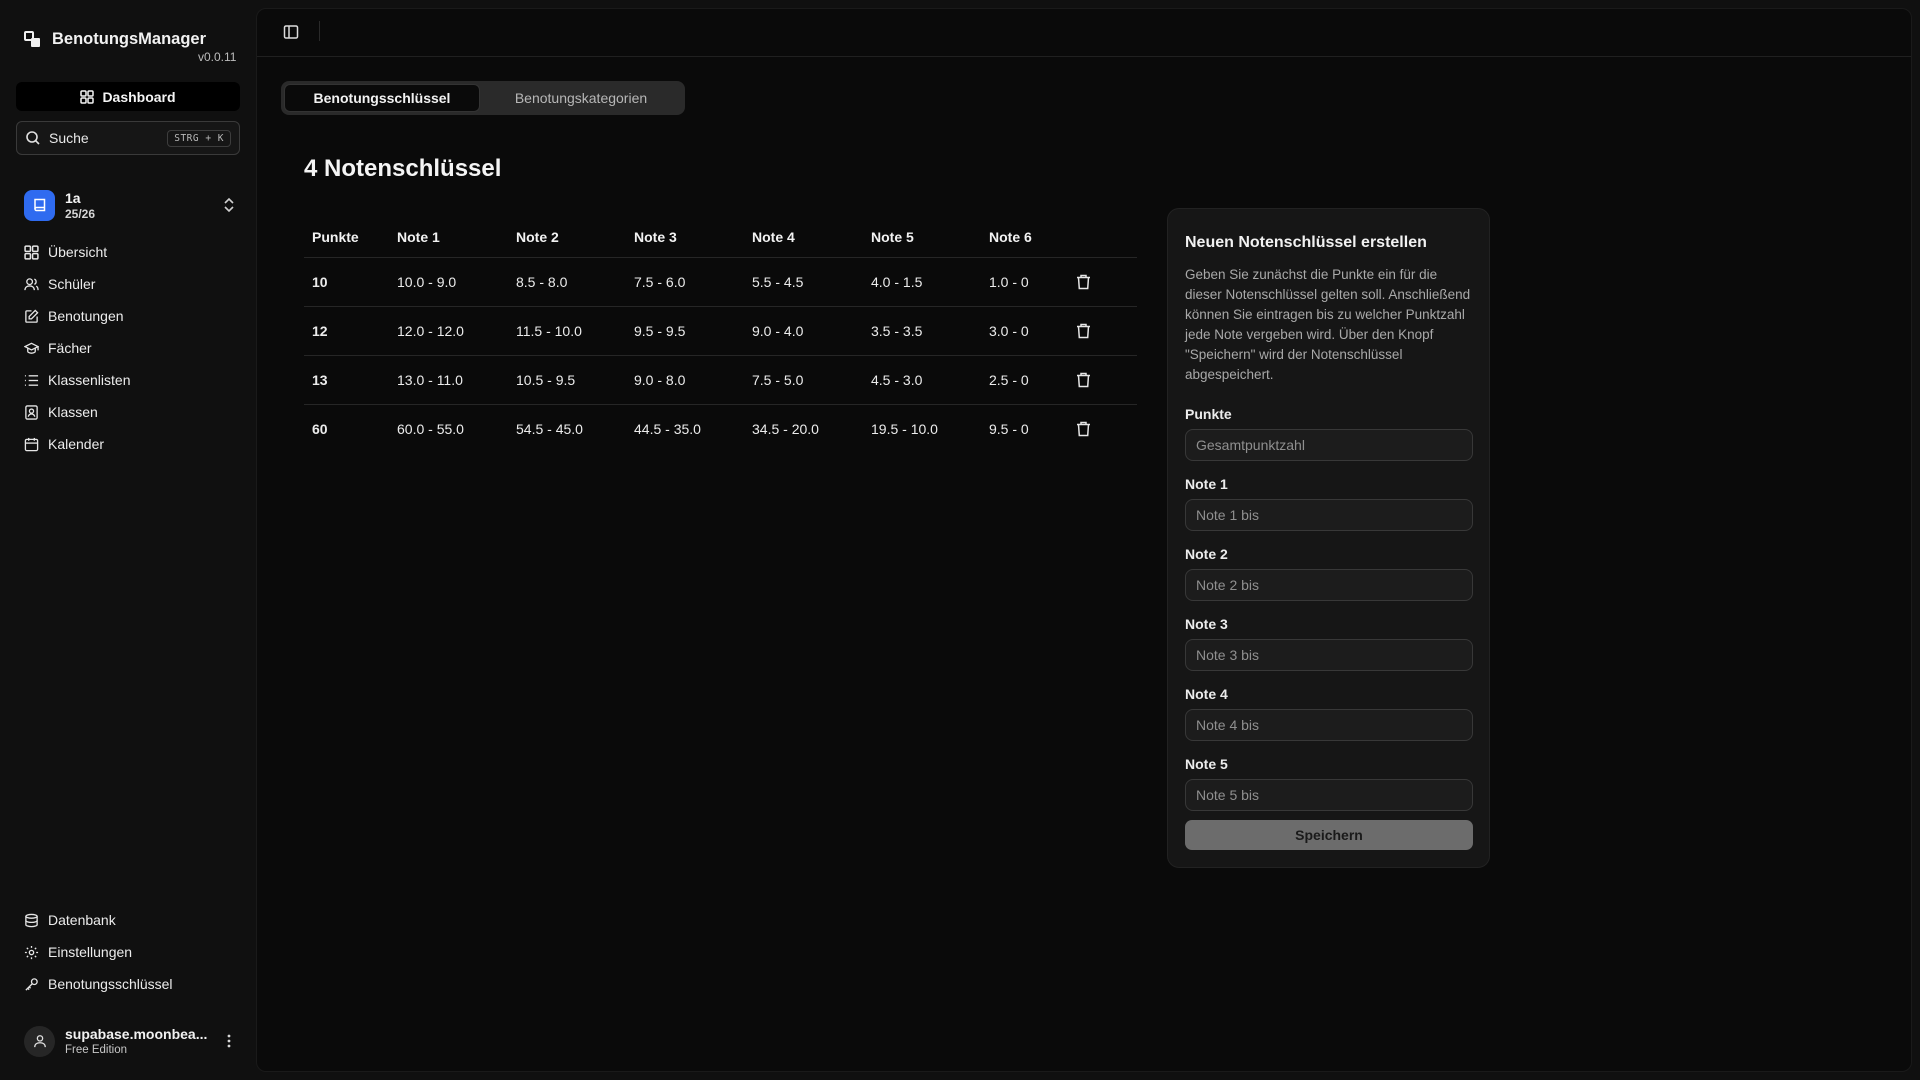 The height and width of the screenshot is (1080, 1920). Describe the element at coordinates (1206, 554) in the screenshot. I see `note-2-label: Note 2` at that location.